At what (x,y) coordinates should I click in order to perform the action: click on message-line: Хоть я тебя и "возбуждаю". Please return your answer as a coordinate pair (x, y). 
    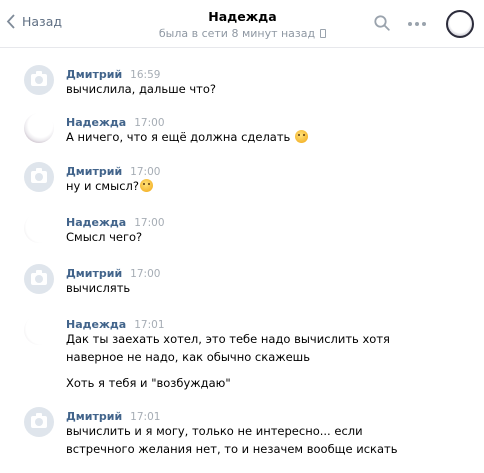
    Looking at the image, I should click on (148, 383).